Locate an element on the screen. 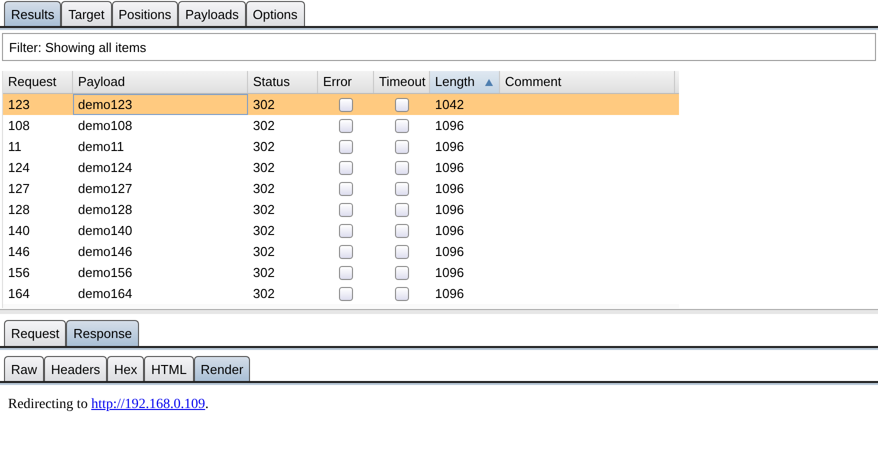  table-cell: demo123 is located at coordinates (160, 104).